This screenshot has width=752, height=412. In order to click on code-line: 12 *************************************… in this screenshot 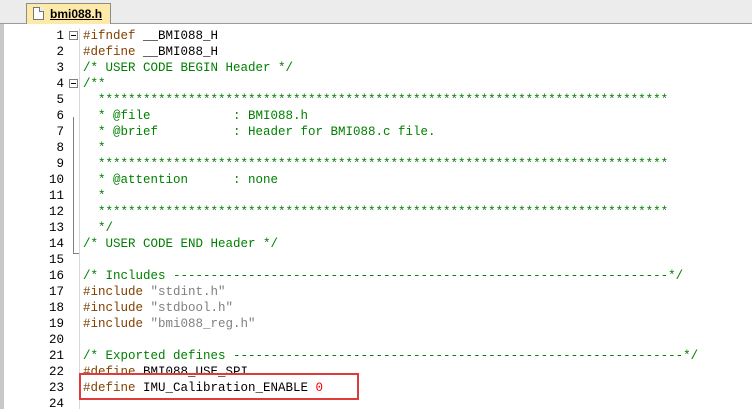, I will do `click(378, 212)`.